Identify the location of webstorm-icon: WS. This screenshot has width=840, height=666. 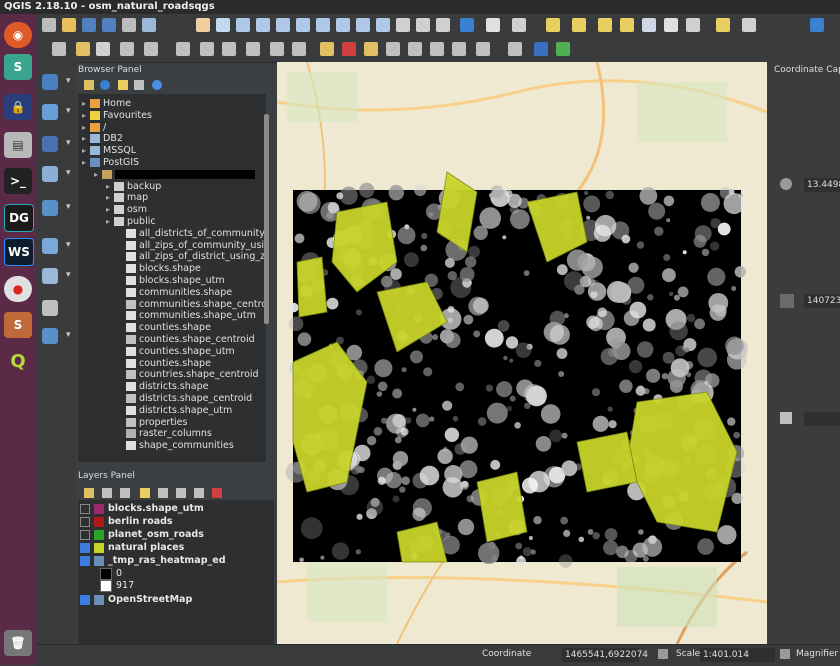
(19, 252).